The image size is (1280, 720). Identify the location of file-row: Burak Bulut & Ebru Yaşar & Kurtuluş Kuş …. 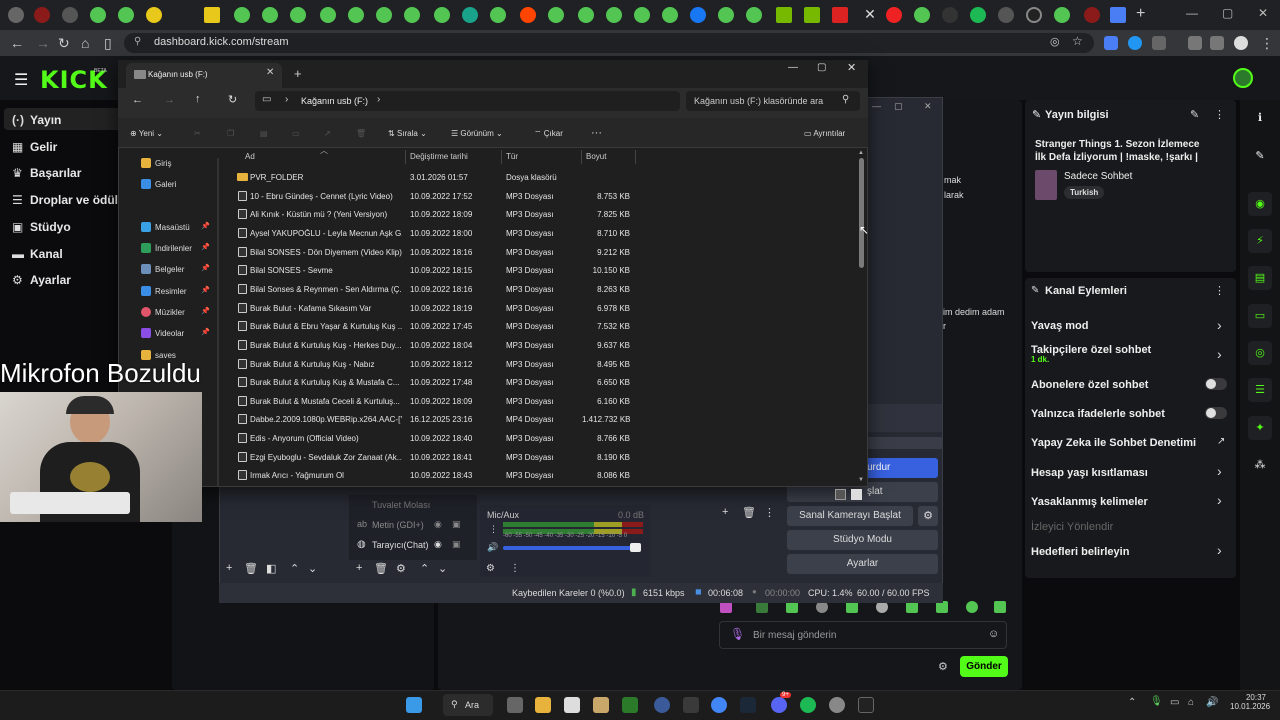
(432, 326).